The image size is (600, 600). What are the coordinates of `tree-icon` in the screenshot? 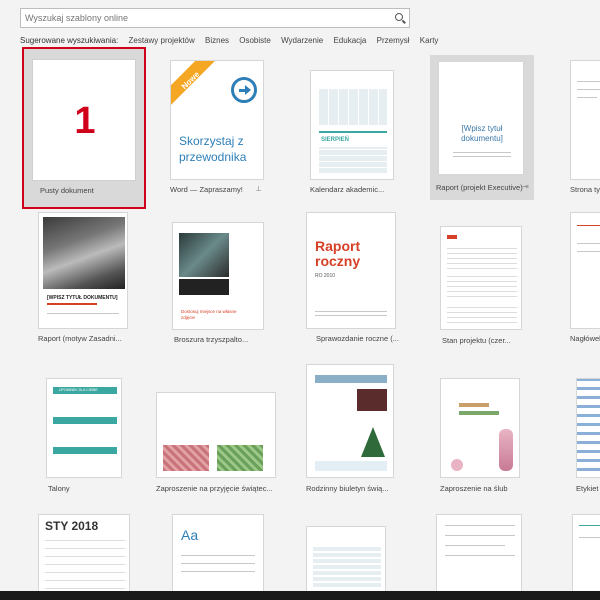 It's located at (373, 442).